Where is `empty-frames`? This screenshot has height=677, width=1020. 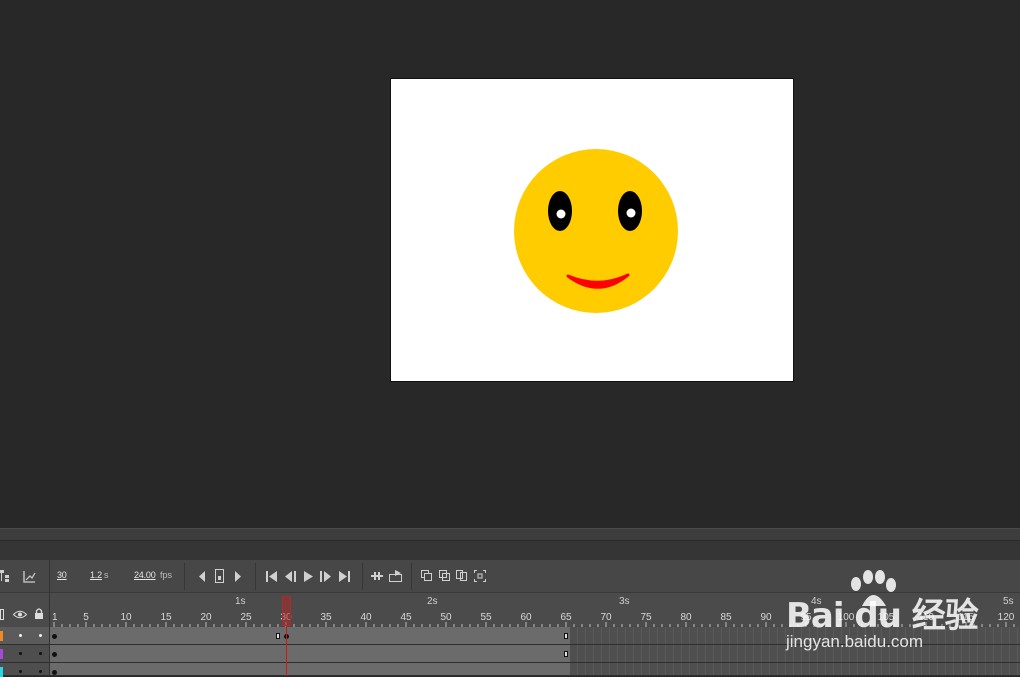 empty-frames is located at coordinates (795, 669).